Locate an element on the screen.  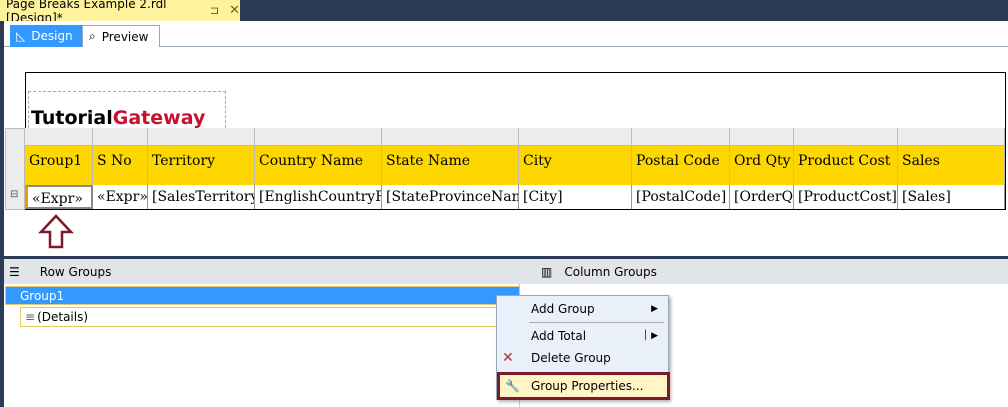
row-groups-icon: ☰ is located at coordinates (14, 272).